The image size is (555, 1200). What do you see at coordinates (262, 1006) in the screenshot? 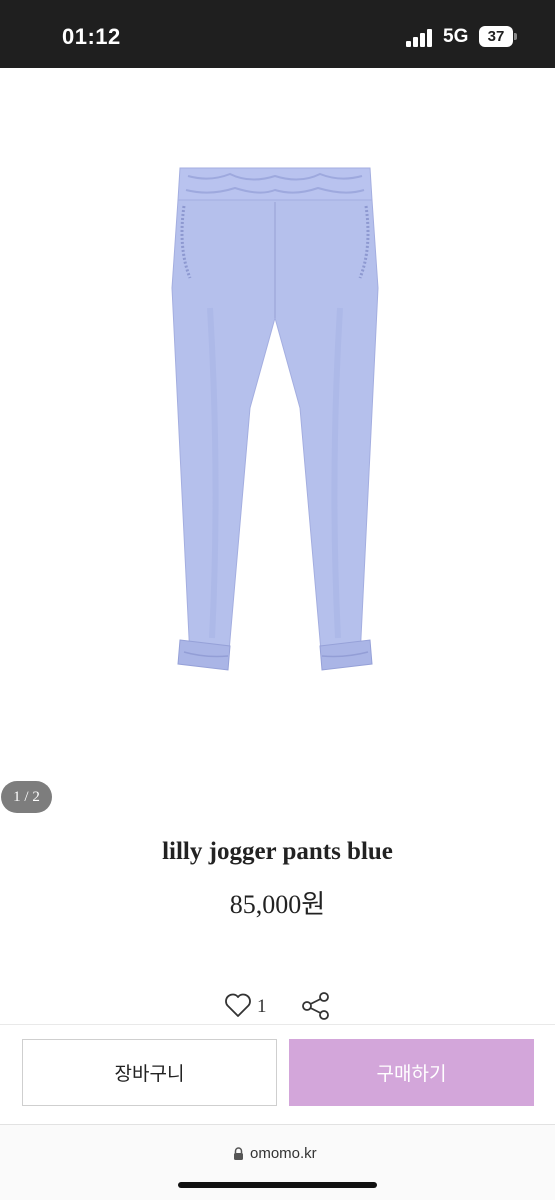
I see `like-count: 1` at bounding box center [262, 1006].